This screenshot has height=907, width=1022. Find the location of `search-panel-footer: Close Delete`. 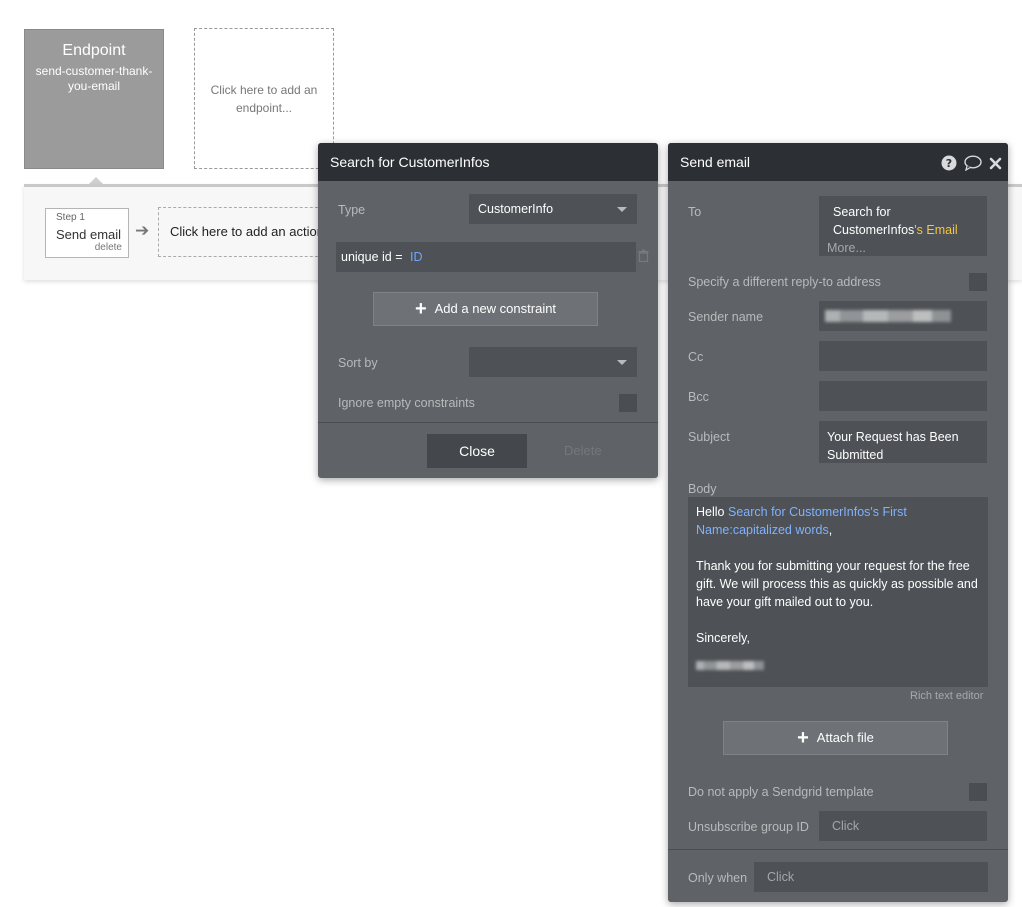

search-panel-footer: Close Delete is located at coordinates (488, 450).